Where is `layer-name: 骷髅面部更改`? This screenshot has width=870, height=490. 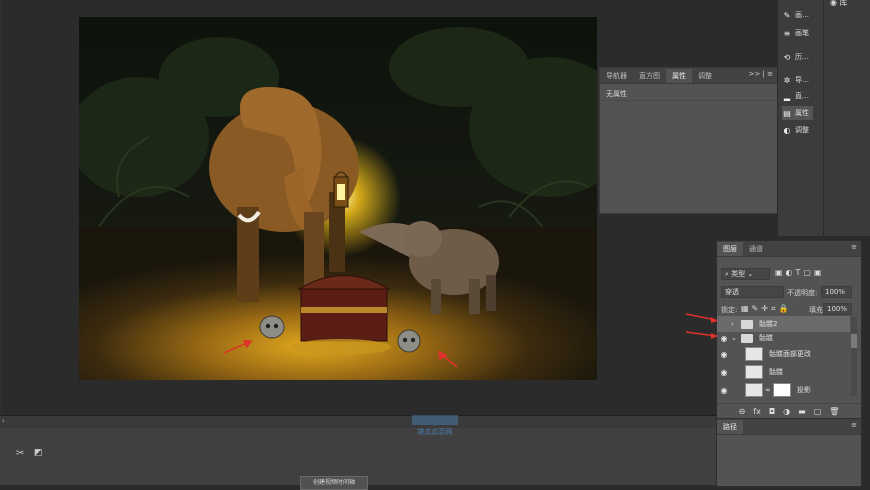 layer-name: 骷髅面部更改 is located at coordinates (790, 354).